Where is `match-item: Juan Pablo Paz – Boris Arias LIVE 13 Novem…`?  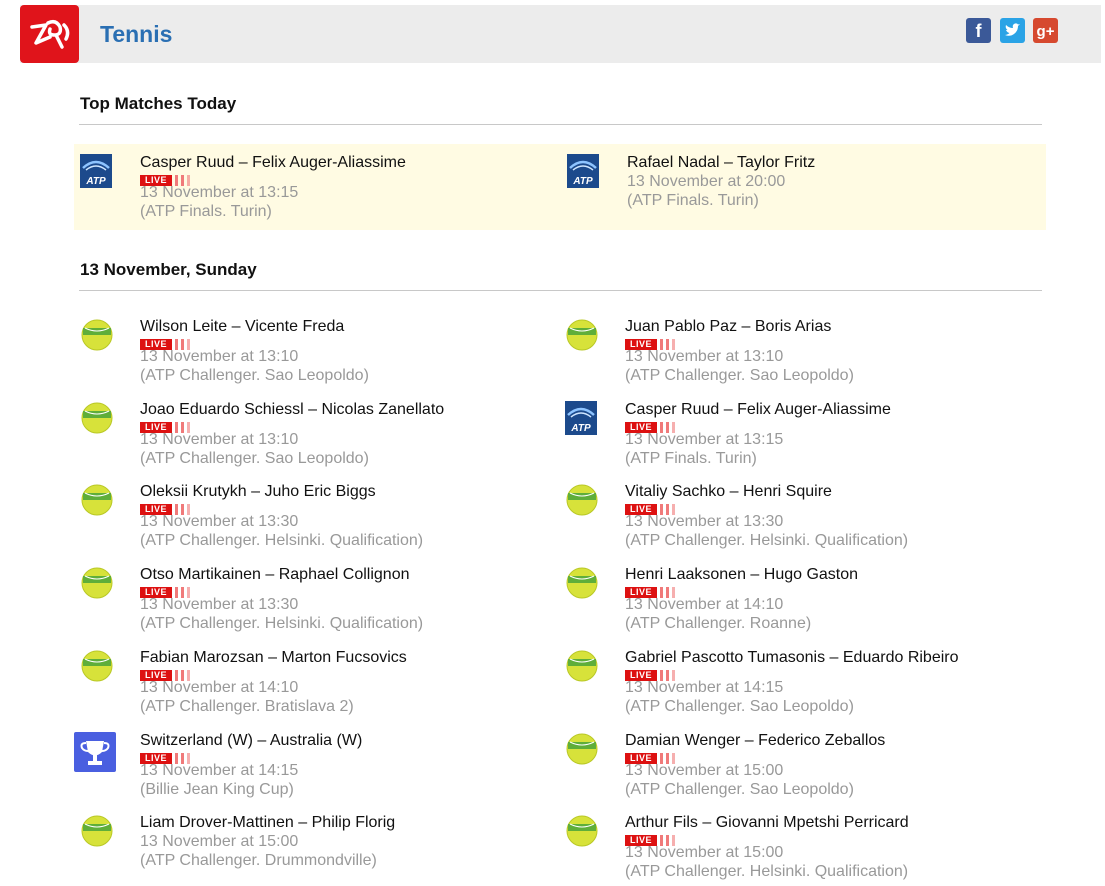
match-item: Juan Pablo Paz – Boris Arias LIVE 13 Novem… is located at coordinates (775, 356).